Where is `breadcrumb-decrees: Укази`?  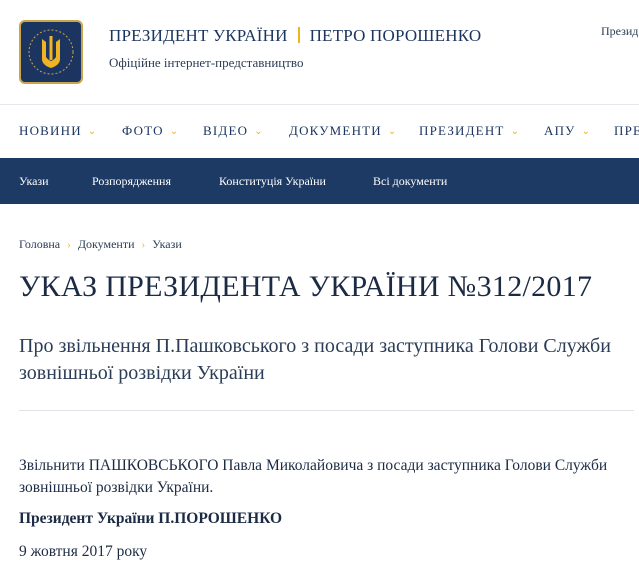 breadcrumb-decrees: Укази is located at coordinates (167, 244).